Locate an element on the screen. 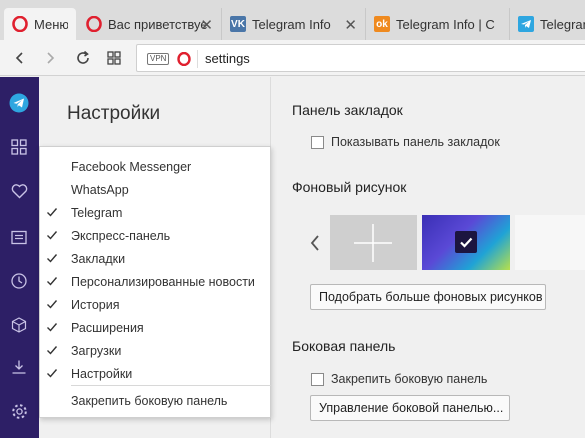  menu-item-label: Экспресс-панель is located at coordinates (121, 236).